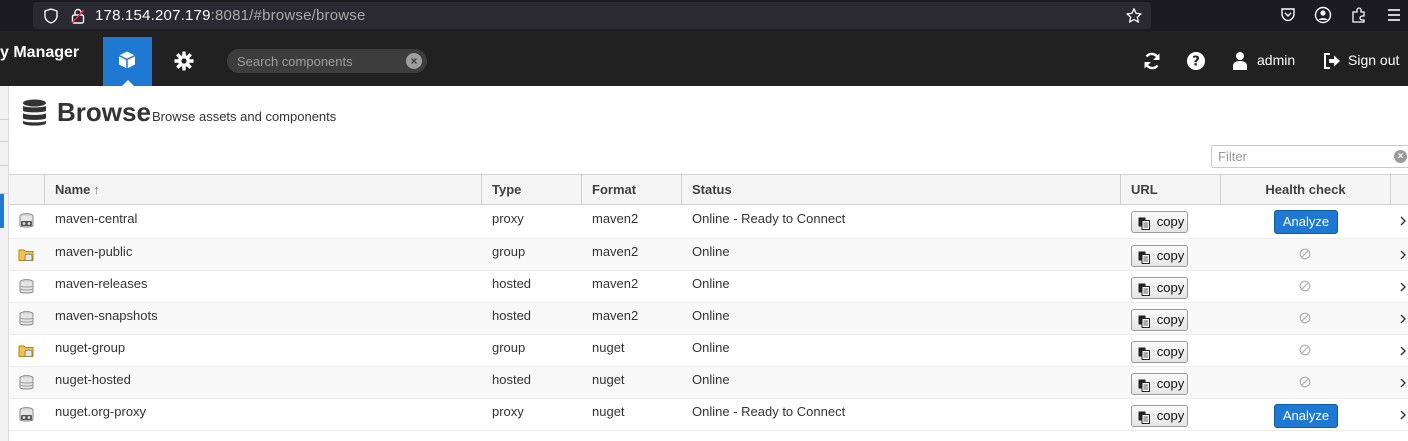  What do you see at coordinates (184, 61) in the screenshot?
I see `gear-icon` at bounding box center [184, 61].